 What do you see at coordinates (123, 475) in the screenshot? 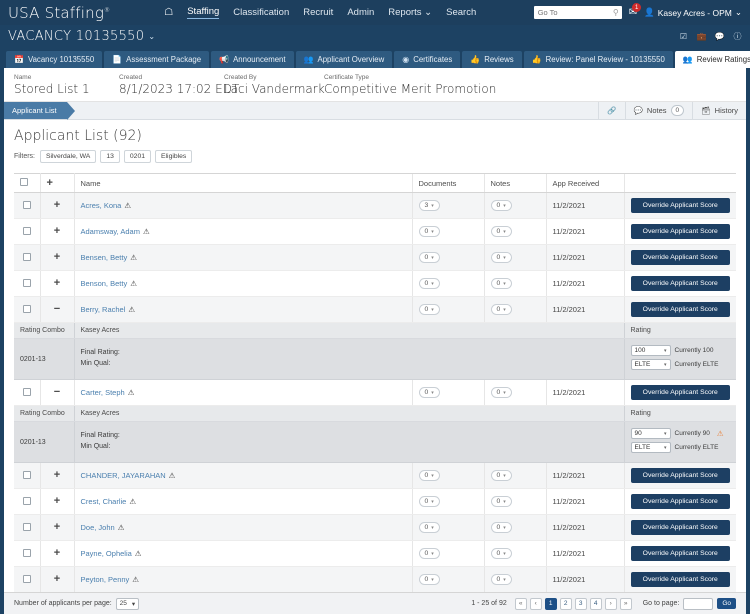
I see `applicant-name-link: CHANDER, JAYARAHAN` at bounding box center [123, 475].